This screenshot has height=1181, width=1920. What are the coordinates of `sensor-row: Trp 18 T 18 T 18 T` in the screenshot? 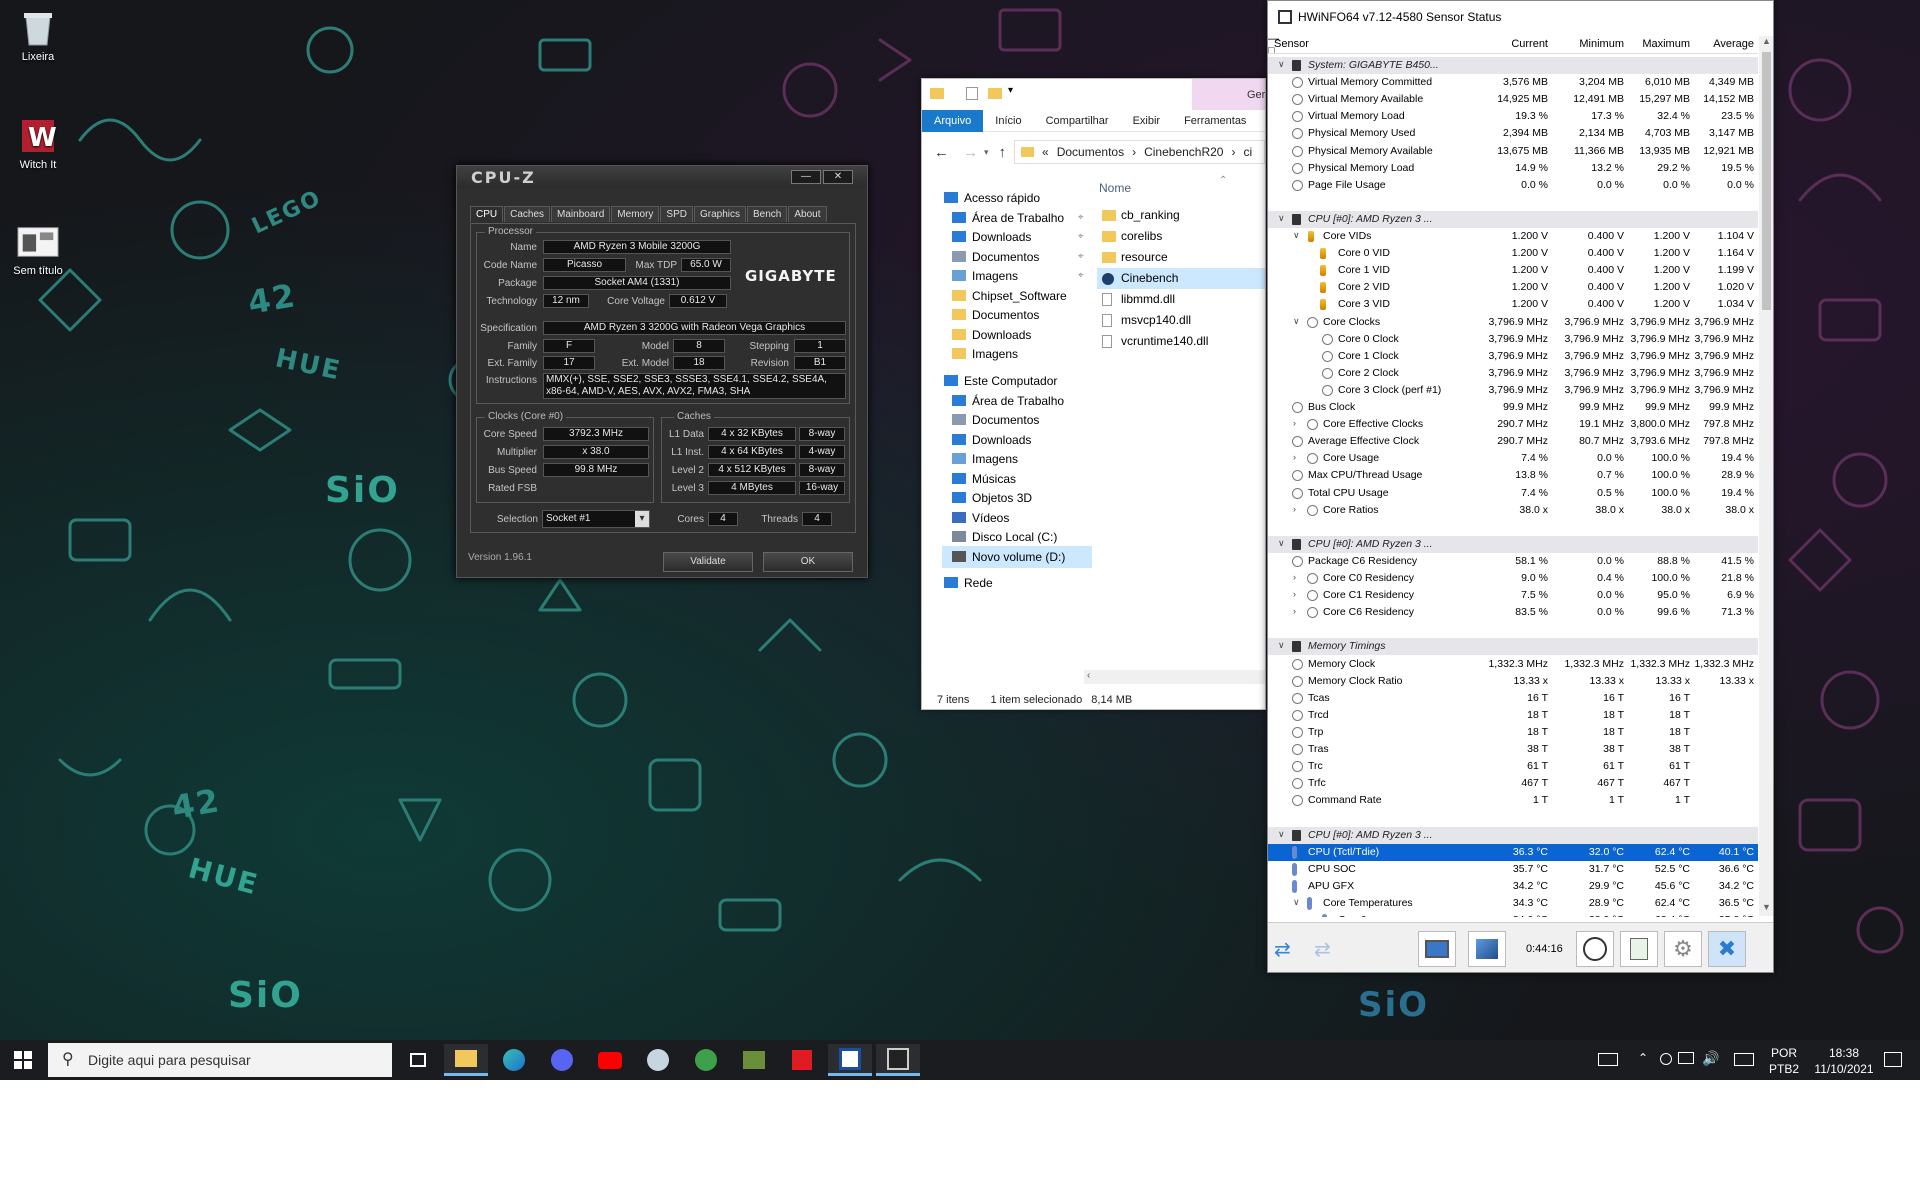 It's located at (1513, 732).